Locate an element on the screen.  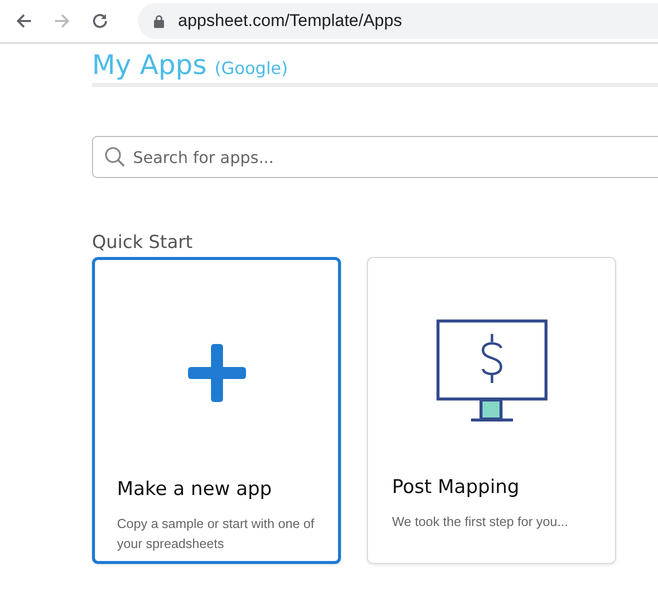
url-text: appsheet.com/Template/Apps is located at coordinates (290, 21).